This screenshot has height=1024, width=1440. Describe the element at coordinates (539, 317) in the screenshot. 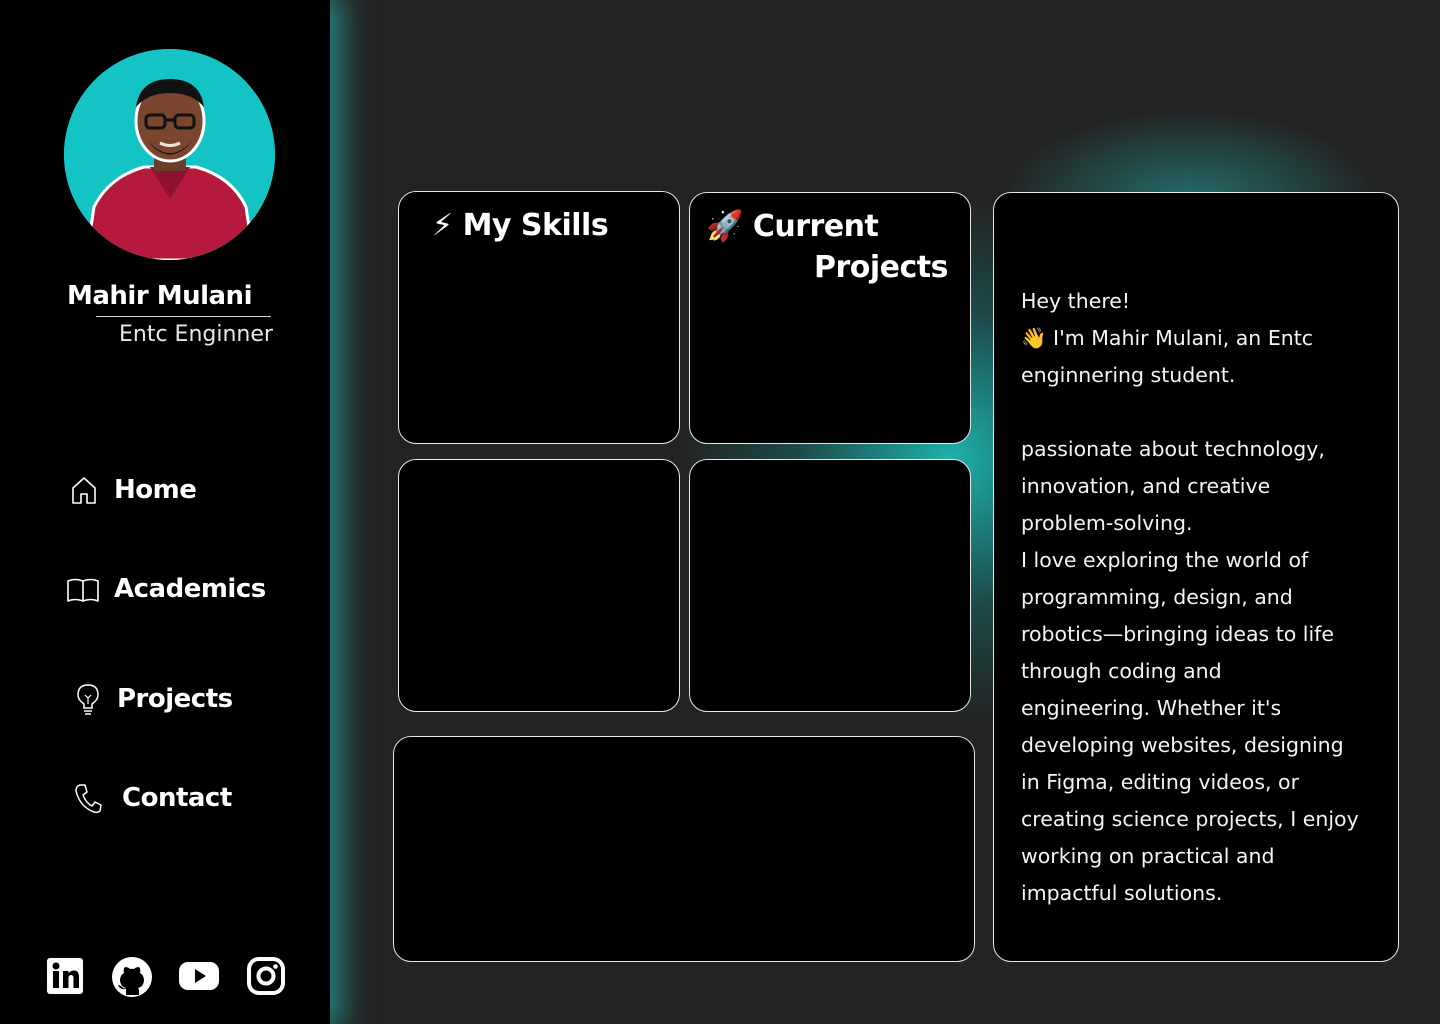

I see `skills-card: ⚡ My Skills` at that location.